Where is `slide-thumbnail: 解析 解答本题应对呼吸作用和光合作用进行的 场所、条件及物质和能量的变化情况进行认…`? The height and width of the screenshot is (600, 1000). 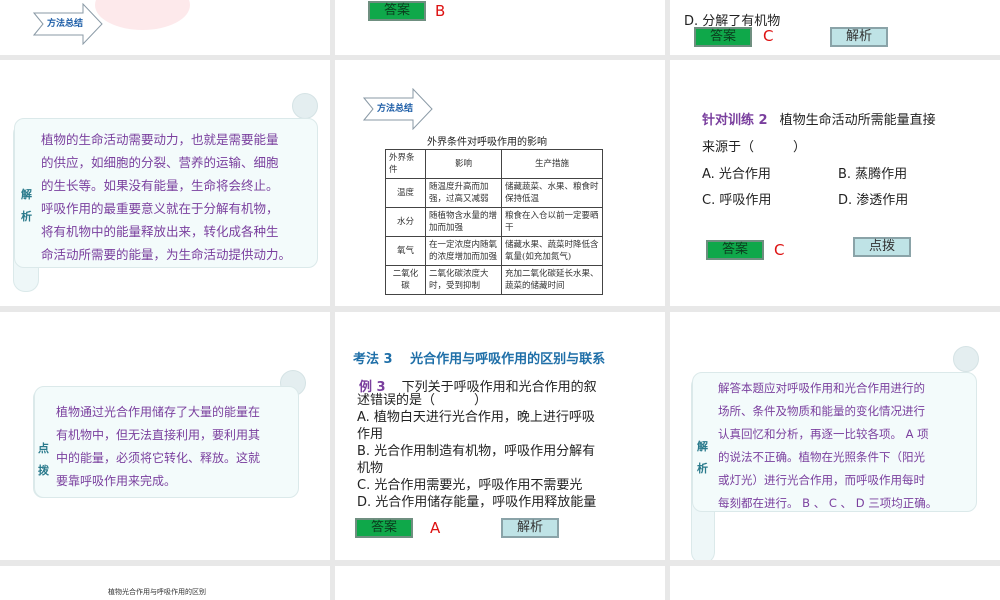
slide-thumbnail: 解析 解答本题应对呼吸作用和光合作用进行的 场所、条件及物质和能量的变化情况进行认… is located at coordinates (835, 436).